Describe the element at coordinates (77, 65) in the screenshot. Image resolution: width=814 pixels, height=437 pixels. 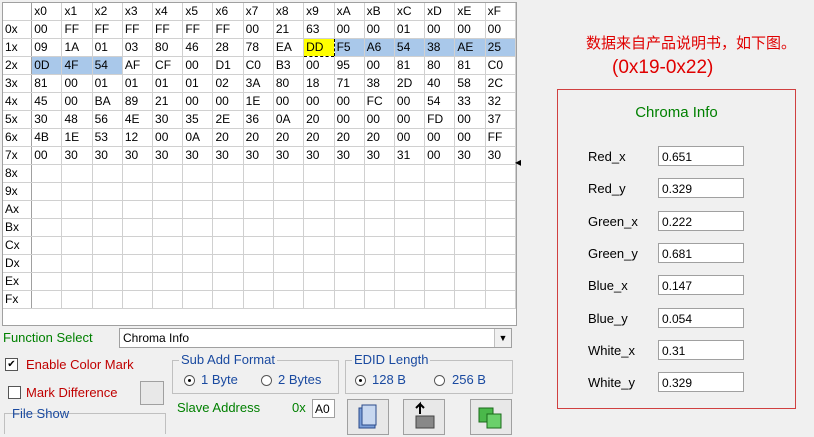
I see `hex-cell: 4F` at that location.